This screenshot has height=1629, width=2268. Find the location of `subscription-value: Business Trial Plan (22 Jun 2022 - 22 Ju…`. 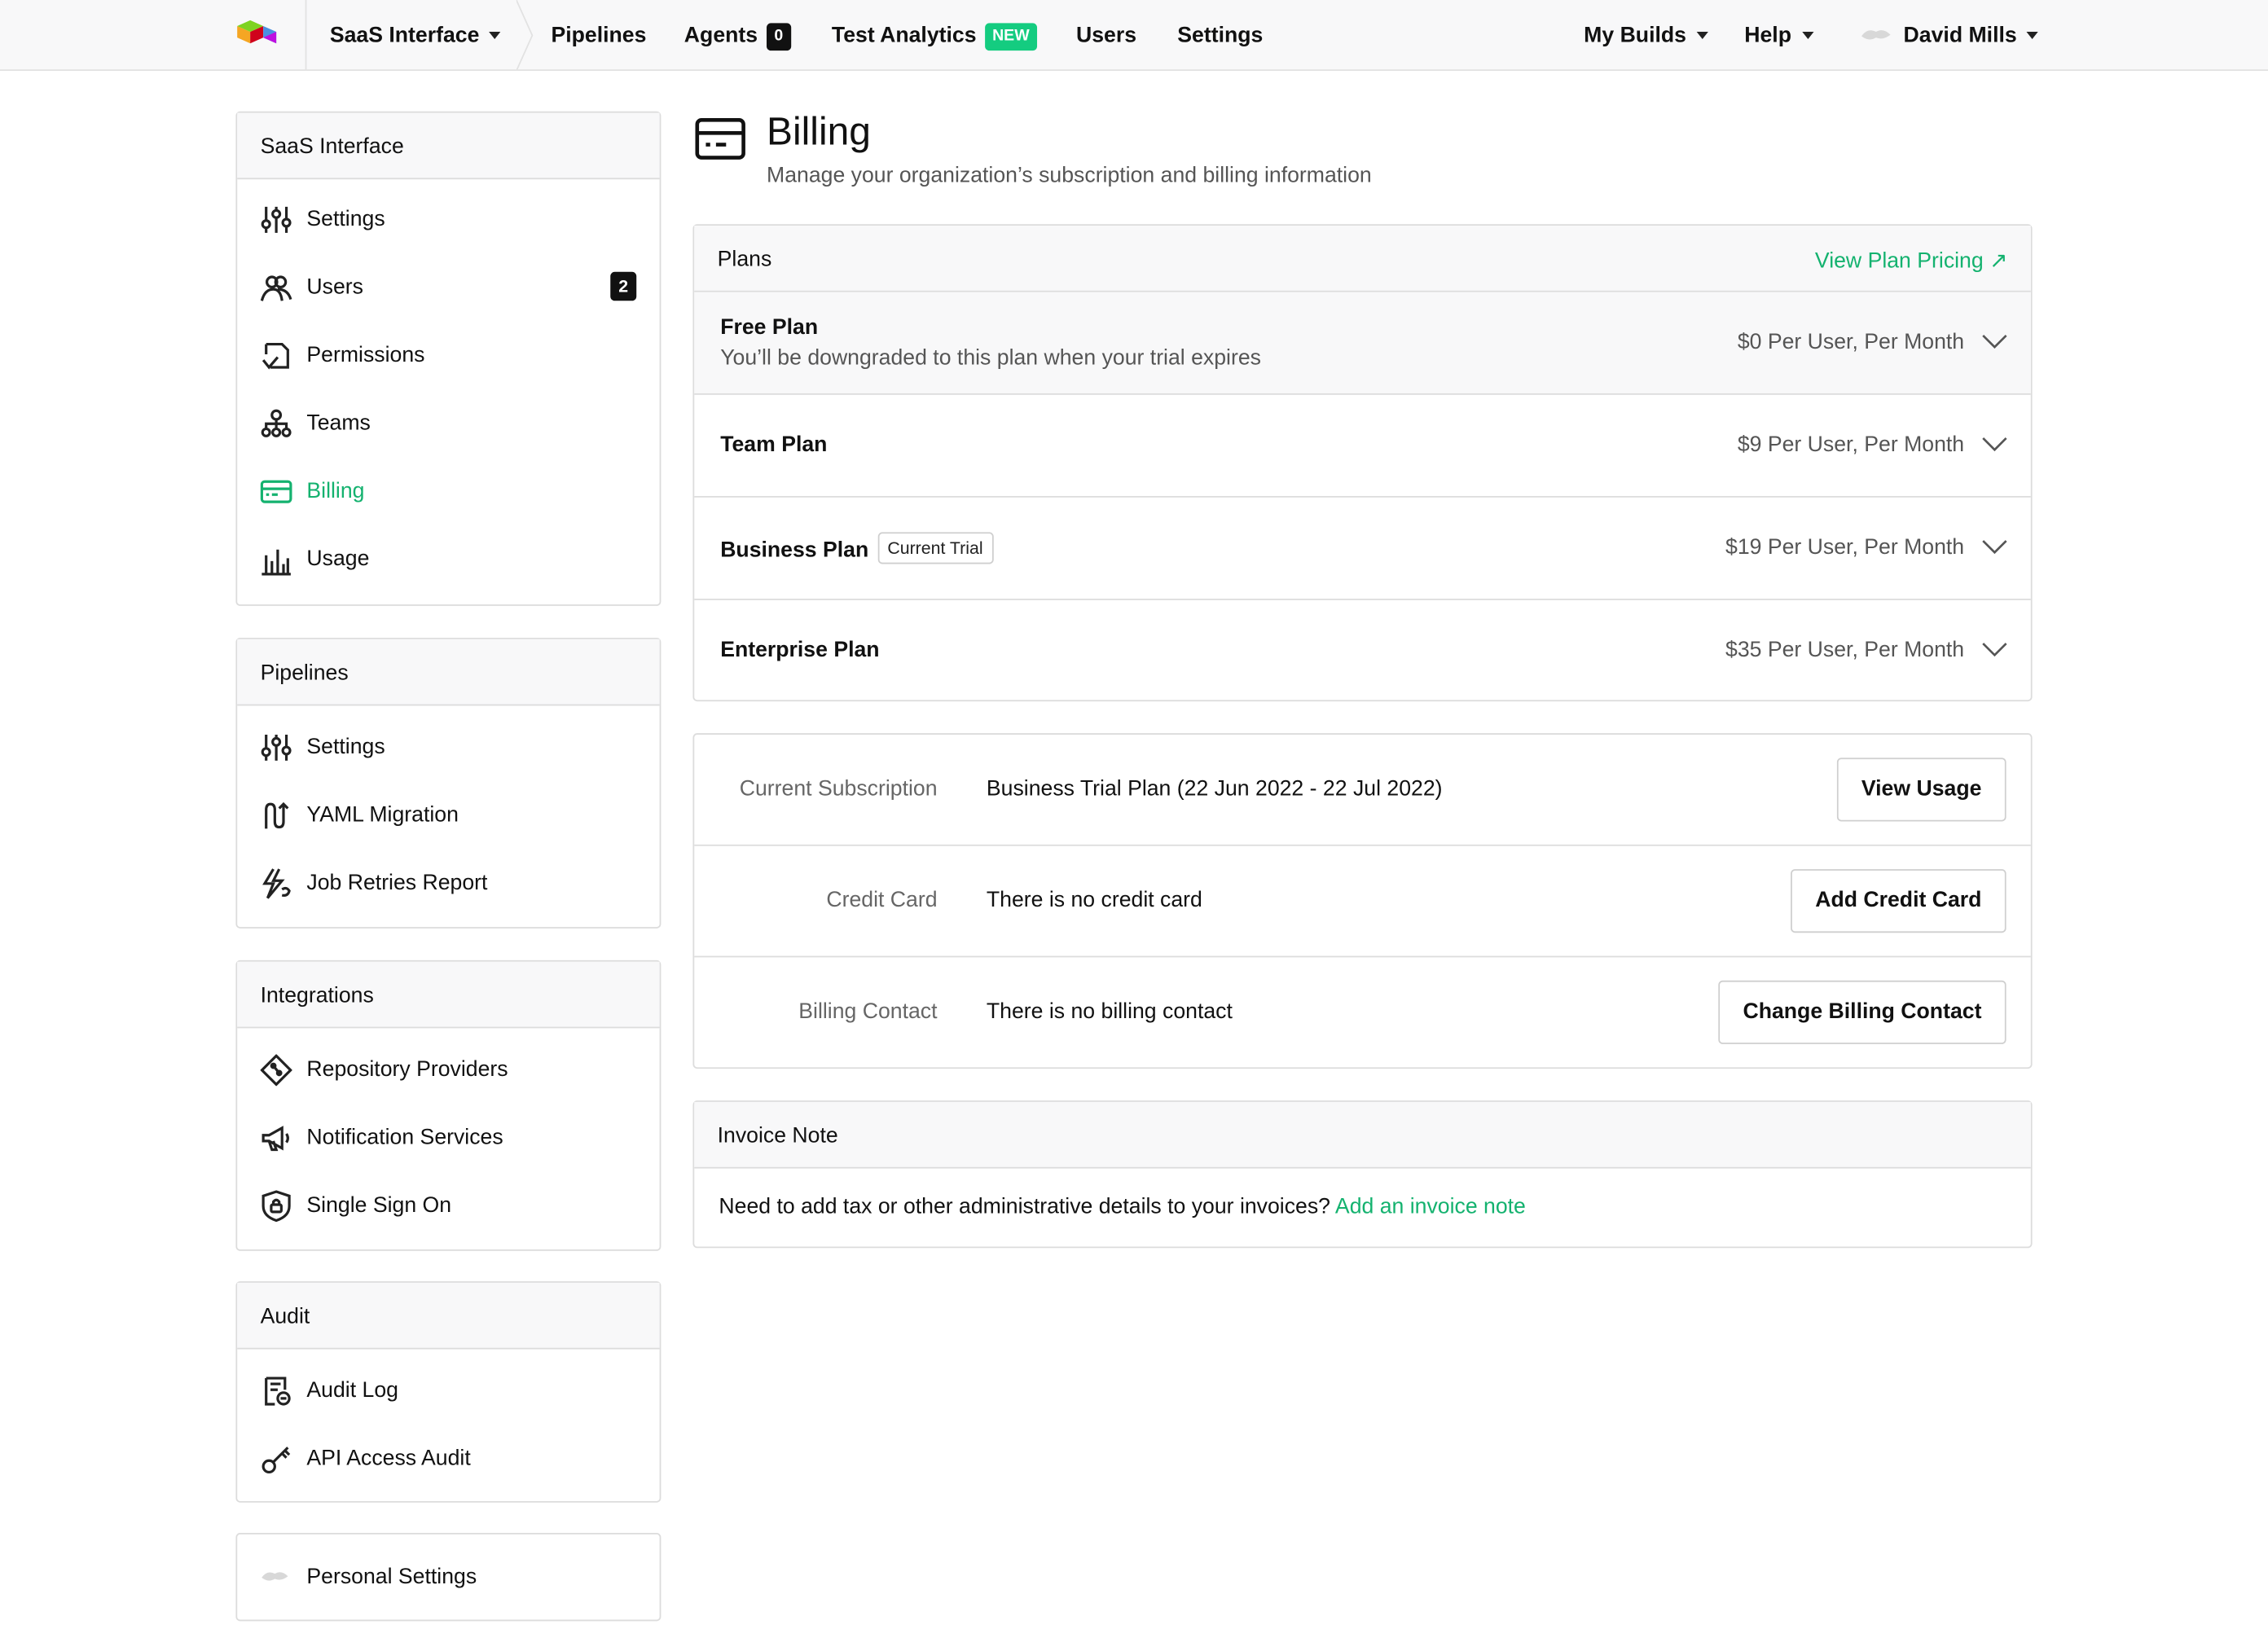

subscription-value: Business Trial Plan (22 Jun 2022 - 22 Ju… is located at coordinates (1214, 788).